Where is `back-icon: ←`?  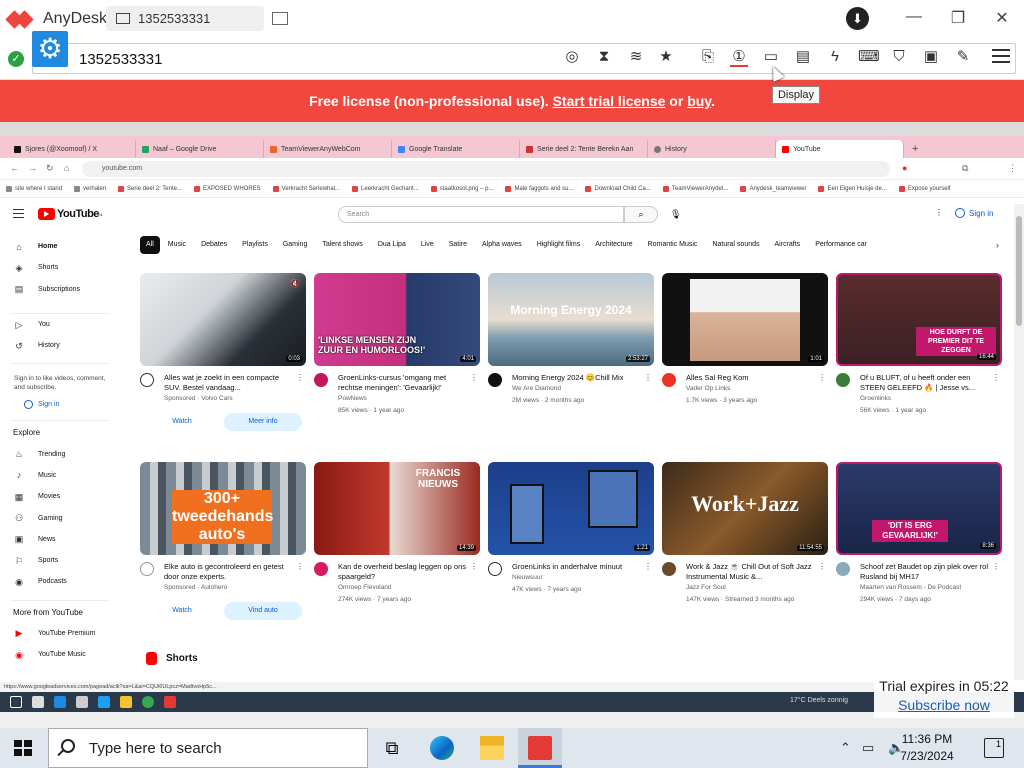
back-icon: ← is located at coordinates (14, 168).